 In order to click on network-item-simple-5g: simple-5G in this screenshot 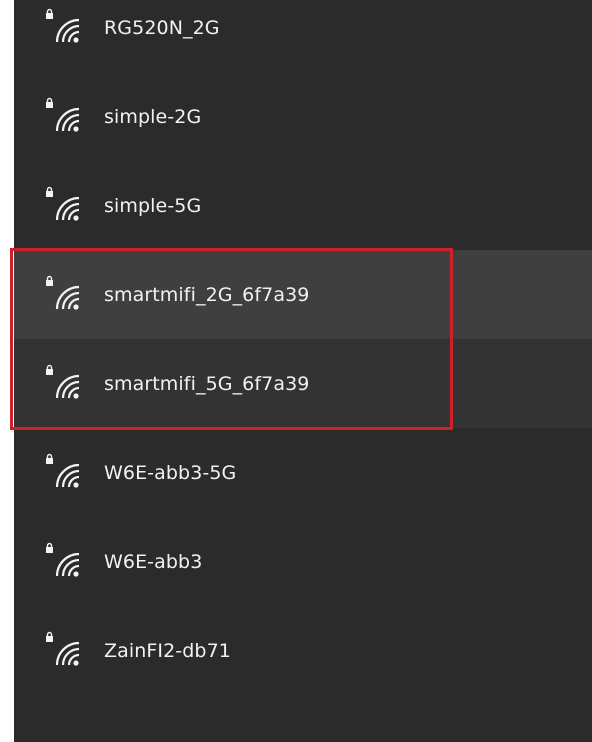, I will do `click(303, 205)`.